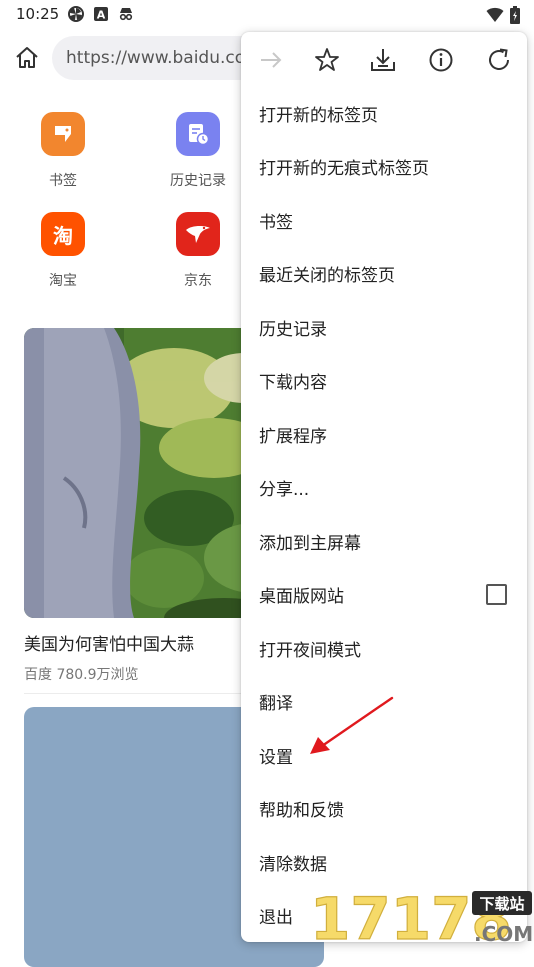  What do you see at coordinates (384, 861) in the screenshot?
I see `menu-item-clear-data: 清除数据` at bounding box center [384, 861].